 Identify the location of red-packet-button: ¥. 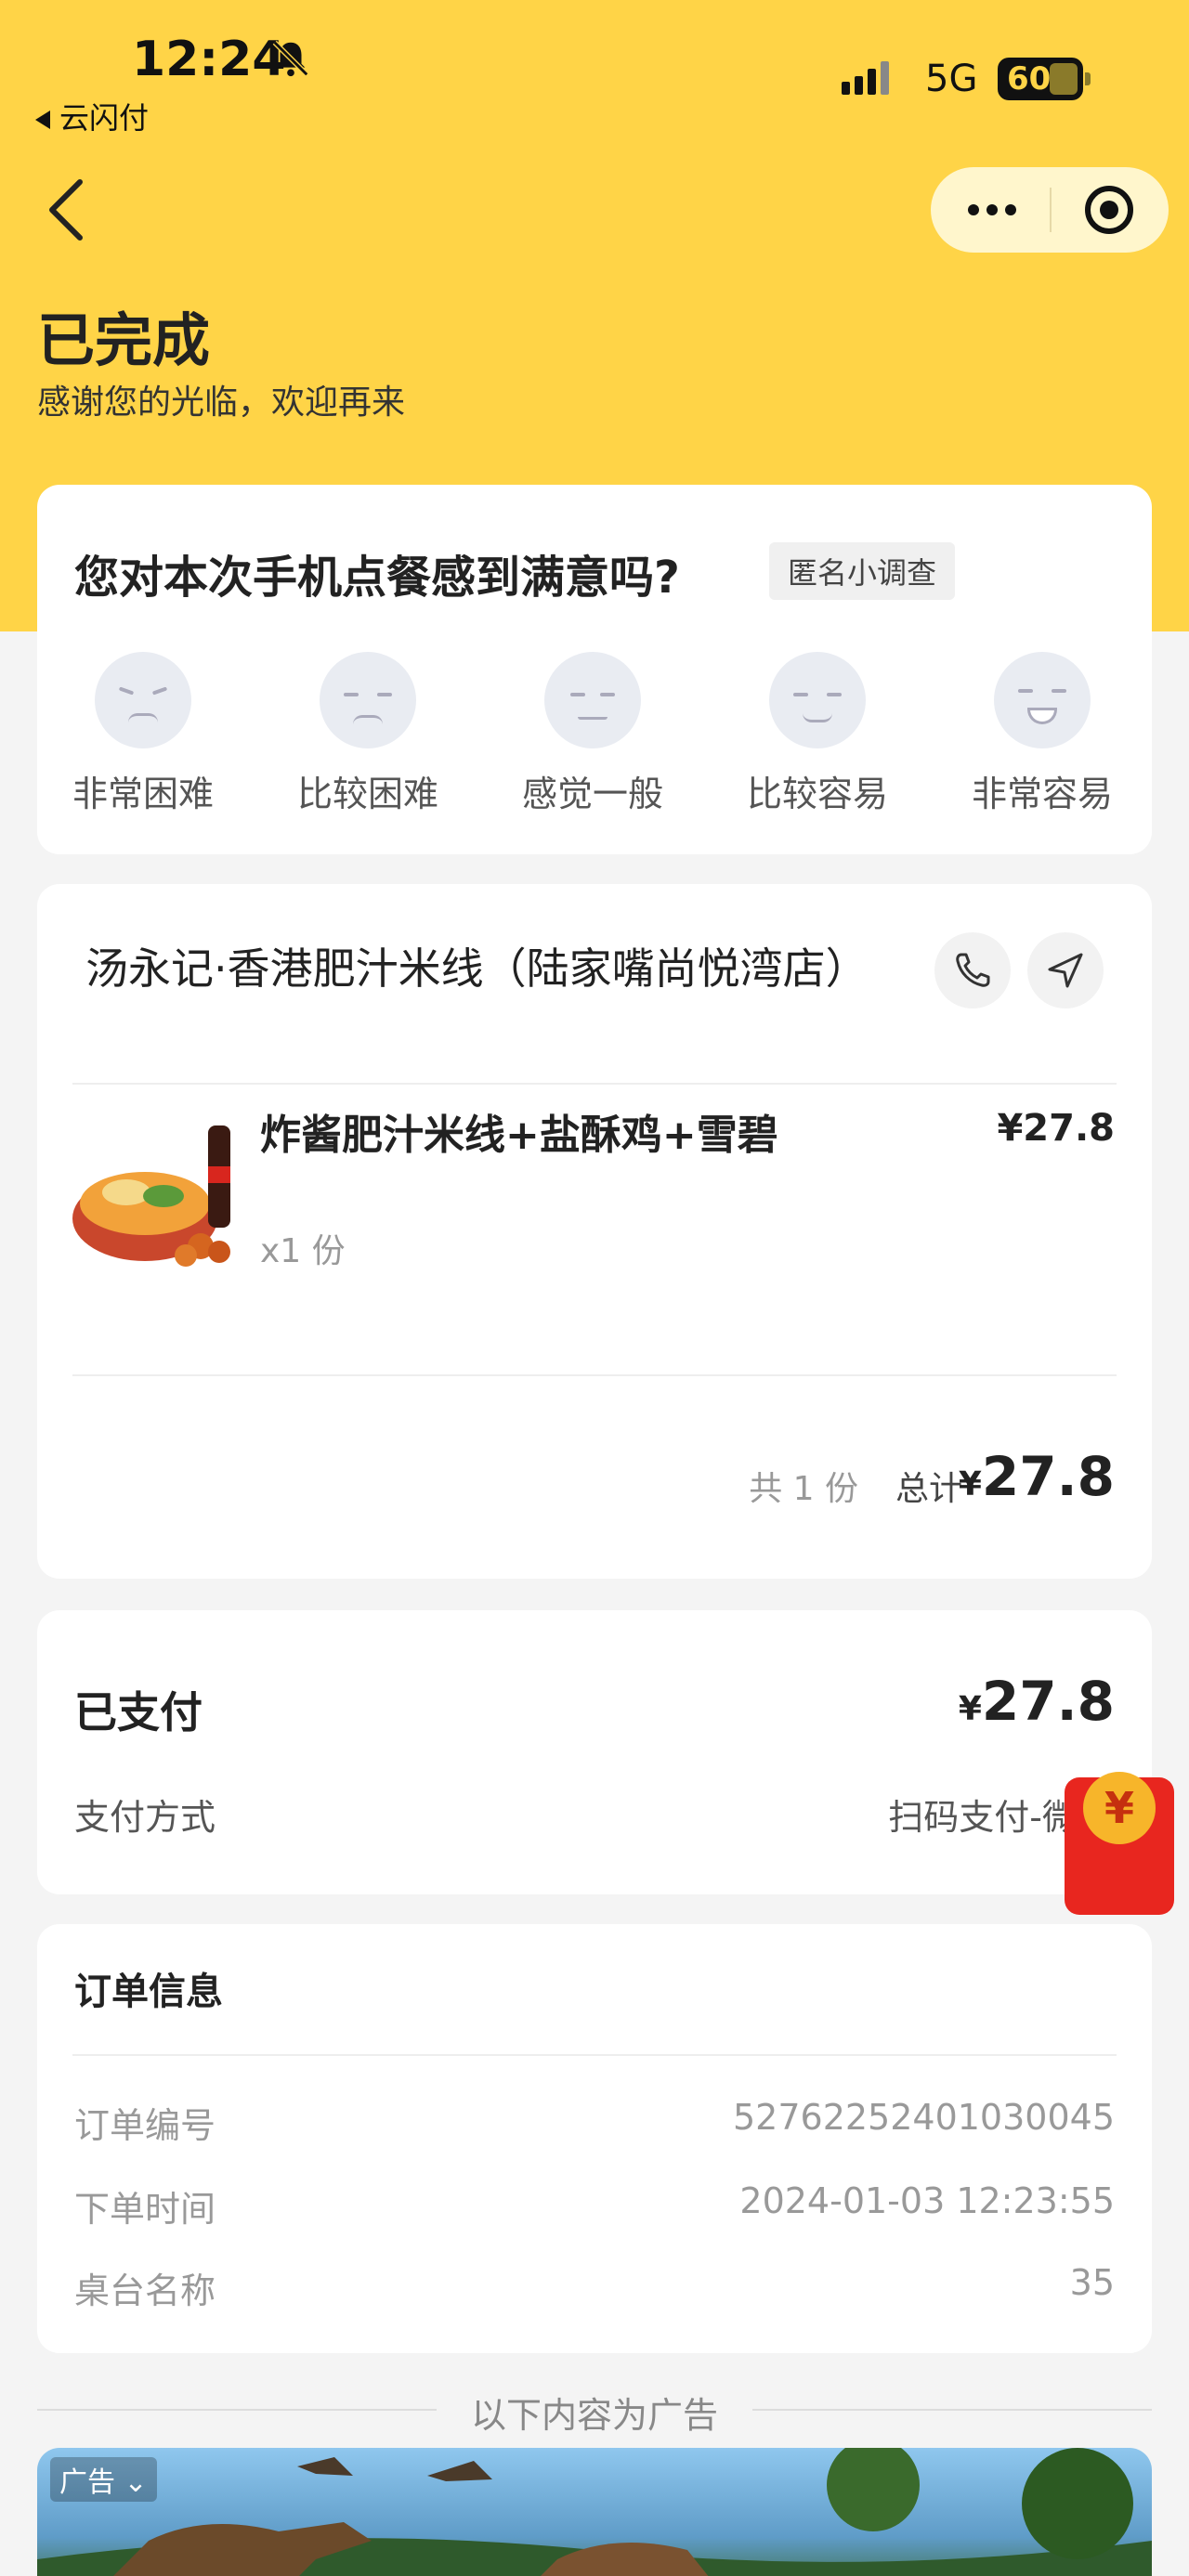
(1120, 1843).